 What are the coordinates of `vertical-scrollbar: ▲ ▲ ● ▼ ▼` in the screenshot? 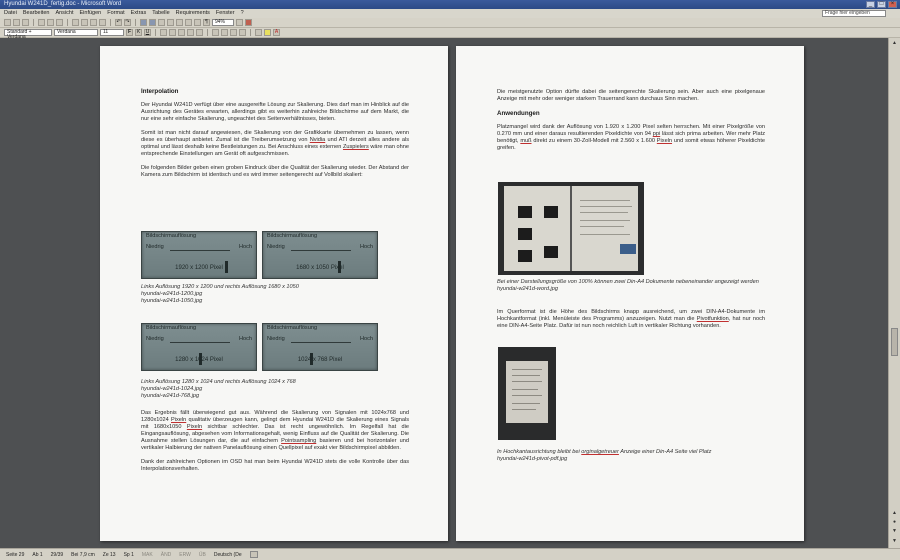 It's located at (894, 293).